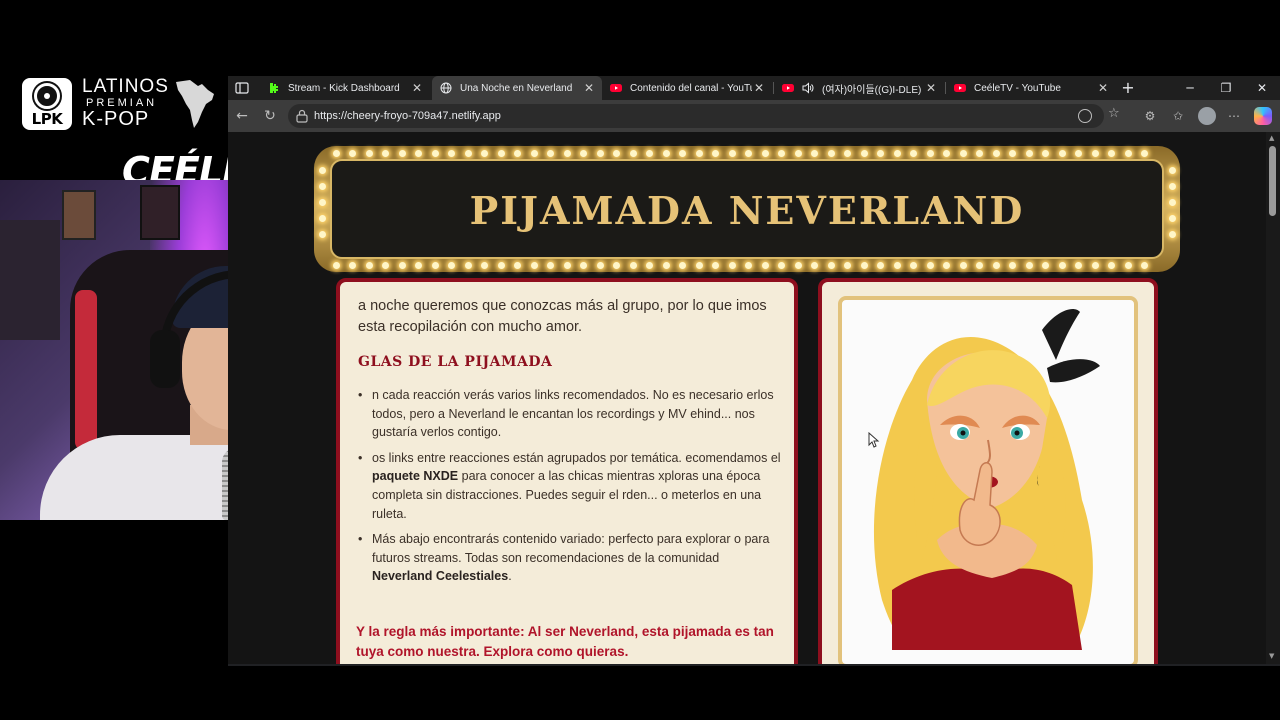  What do you see at coordinates (446, 88) in the screenshot?
I see `globe-icon` at bounding box center [446, 88].